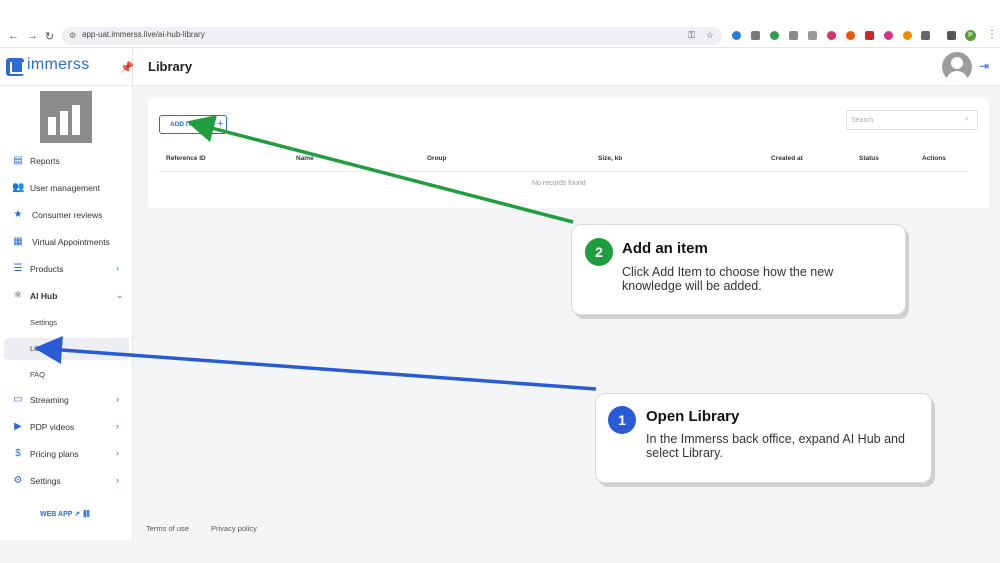 The width and height of the screenshot is (1000, 563). I want to click on immerss-logo-icon, so click(15, 67).